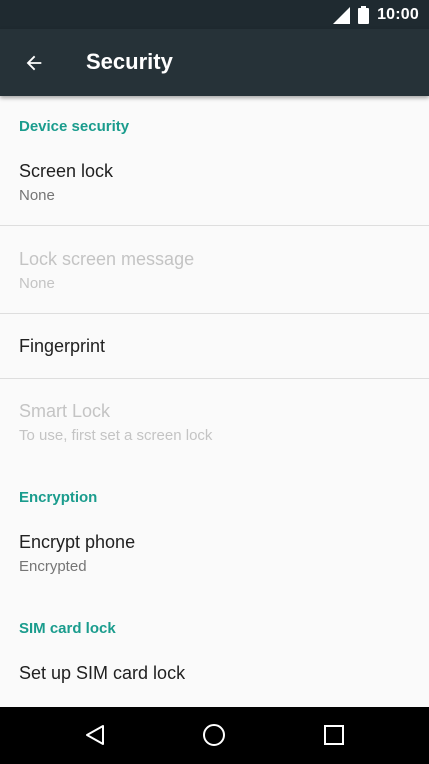  I want to click on app-bar: Security, so click(214, 62).